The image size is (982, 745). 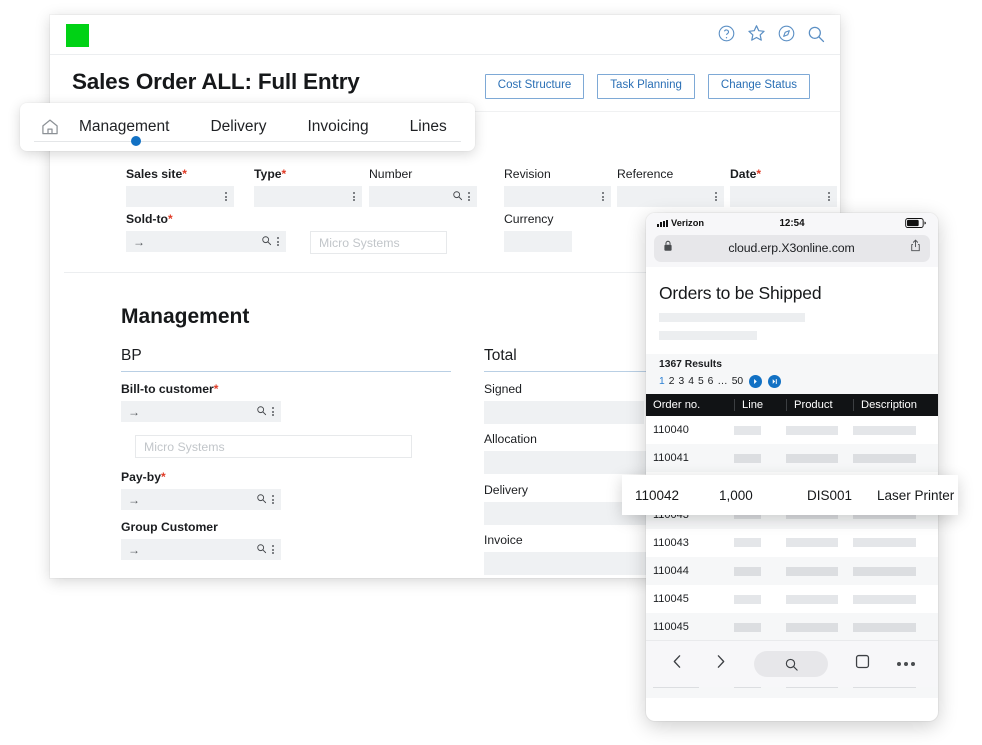 What do you see at coordinates (760, 430) in the screenshot?
I see `cell-line` at bounding box center [760, 430].